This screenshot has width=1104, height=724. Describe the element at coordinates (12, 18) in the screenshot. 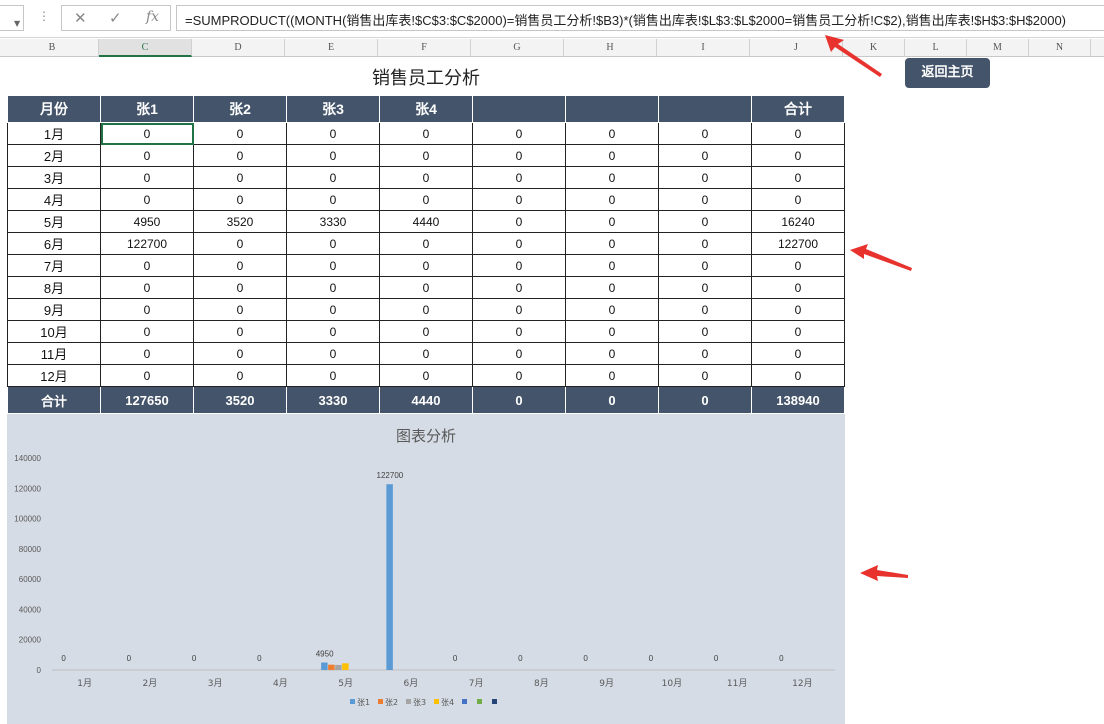

I see `name-box: ▼` at that location.